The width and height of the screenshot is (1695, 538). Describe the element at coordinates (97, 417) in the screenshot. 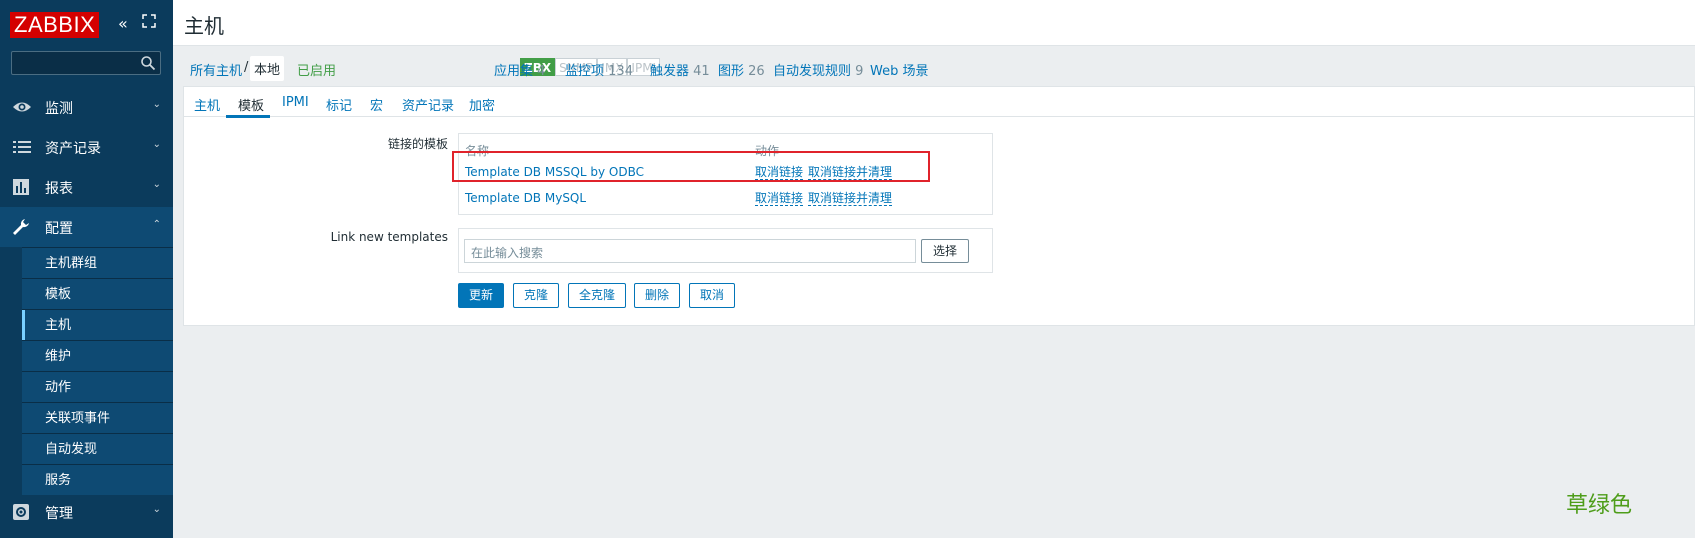

I see `submenu-correlation: 关联项事件` at that location.